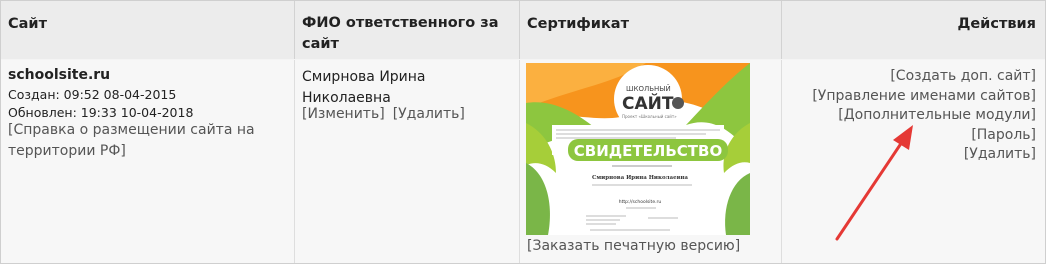  I want to click on column-header-site-label: Сайт, so click(27, 24).